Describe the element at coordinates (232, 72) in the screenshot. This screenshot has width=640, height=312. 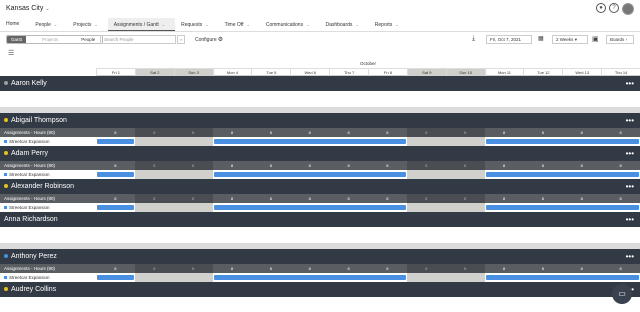
I see `day-header: Mon 4` at that location.